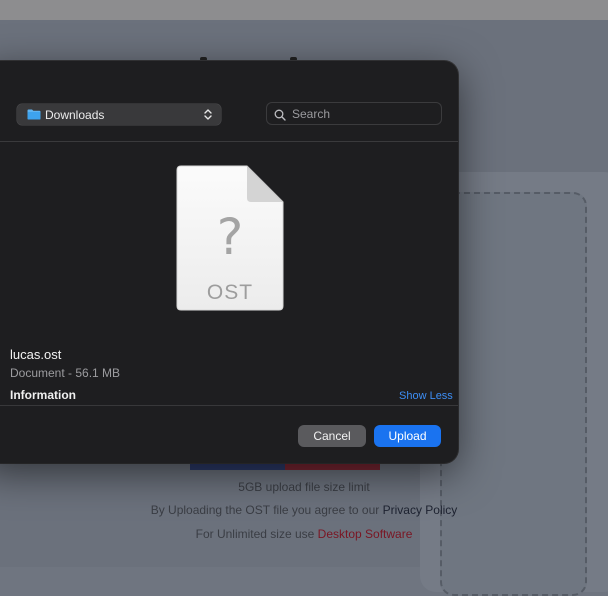 Image resolution: width=608 pixels, height=596 pixels. Describe the element at coordinates (65, 373) in the screenshot. I see `selected-file-meta: Document - 56.1 MB` at that location.